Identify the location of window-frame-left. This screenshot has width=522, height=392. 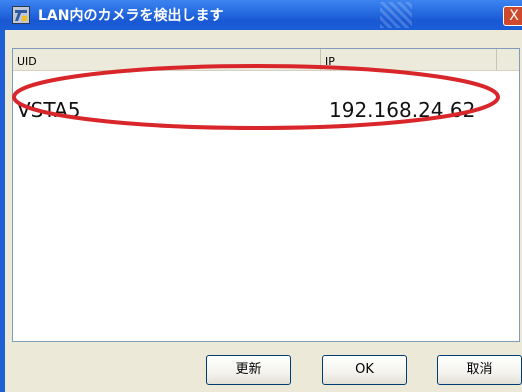
(2, 211).